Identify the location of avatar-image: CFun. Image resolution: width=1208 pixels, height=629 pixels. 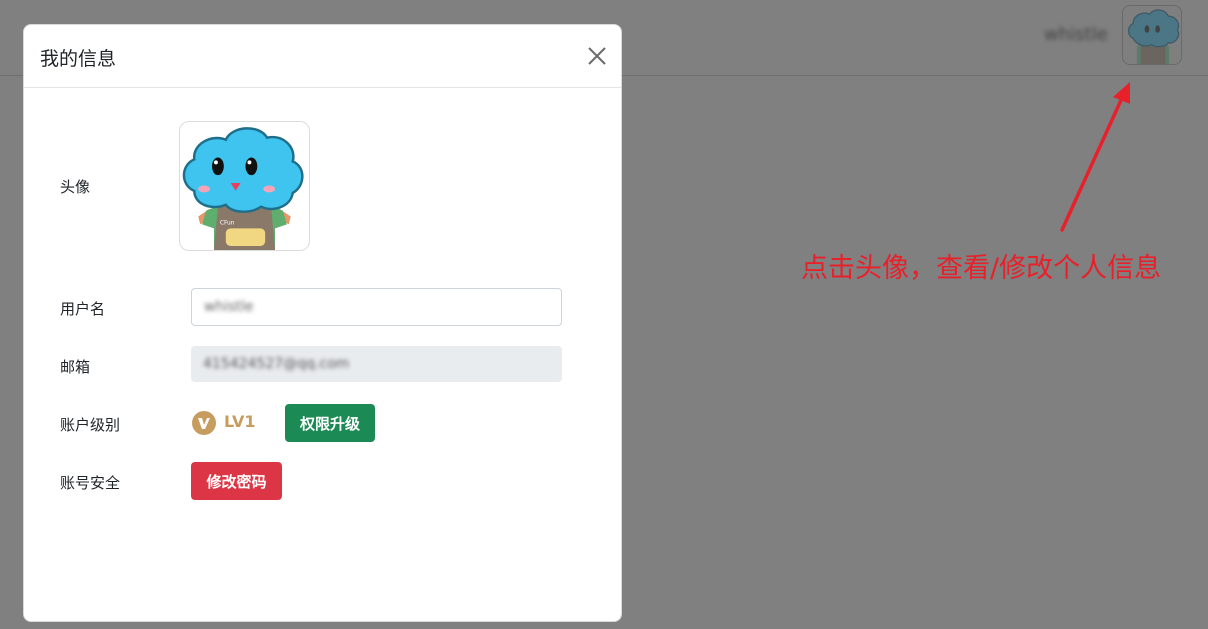
(244, 186).